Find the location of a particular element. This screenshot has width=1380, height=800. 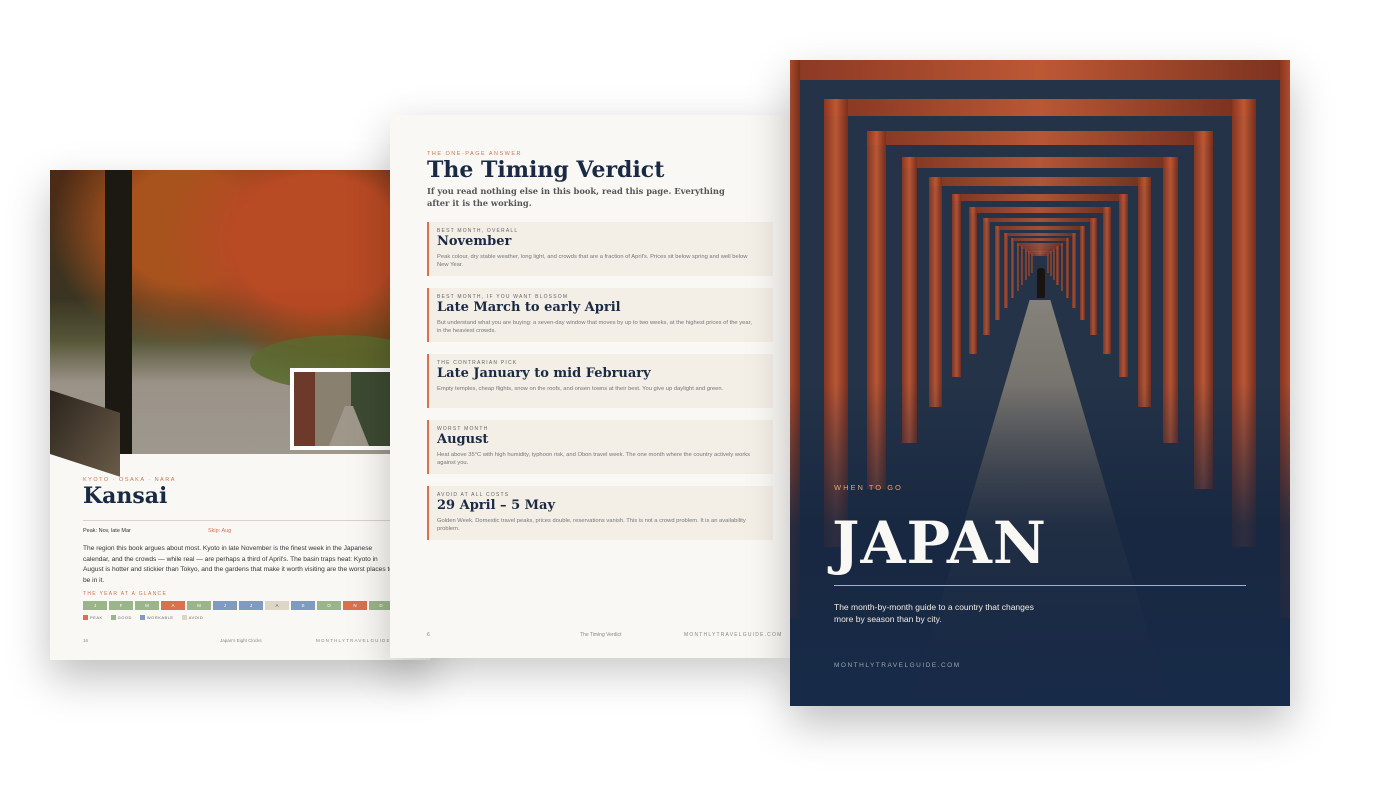

peak-months: Peak: Nov, late Mar is located at coordinates (107, 531).